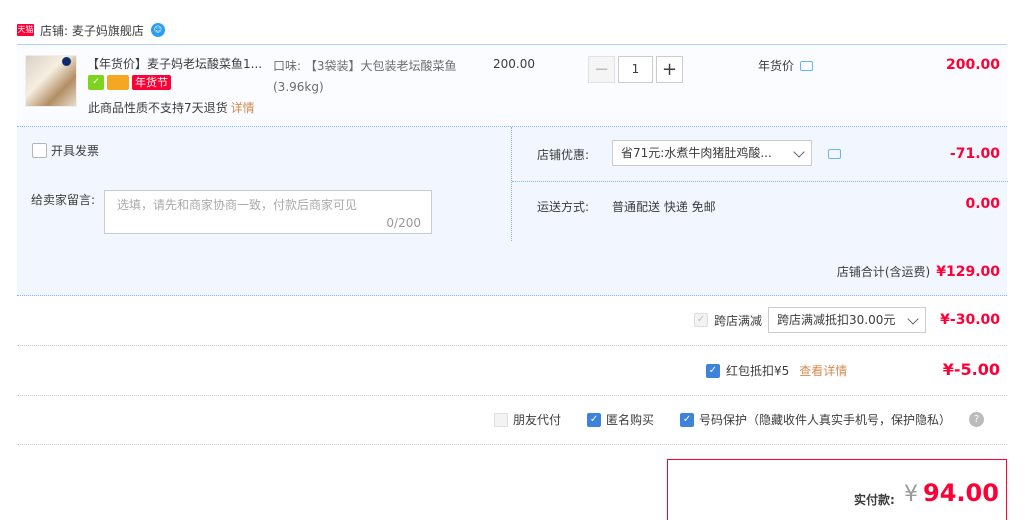 This screenshot has width=1029, height=520. I want to click on cross-store-amount: ¥-30.00, so click(970, 320).